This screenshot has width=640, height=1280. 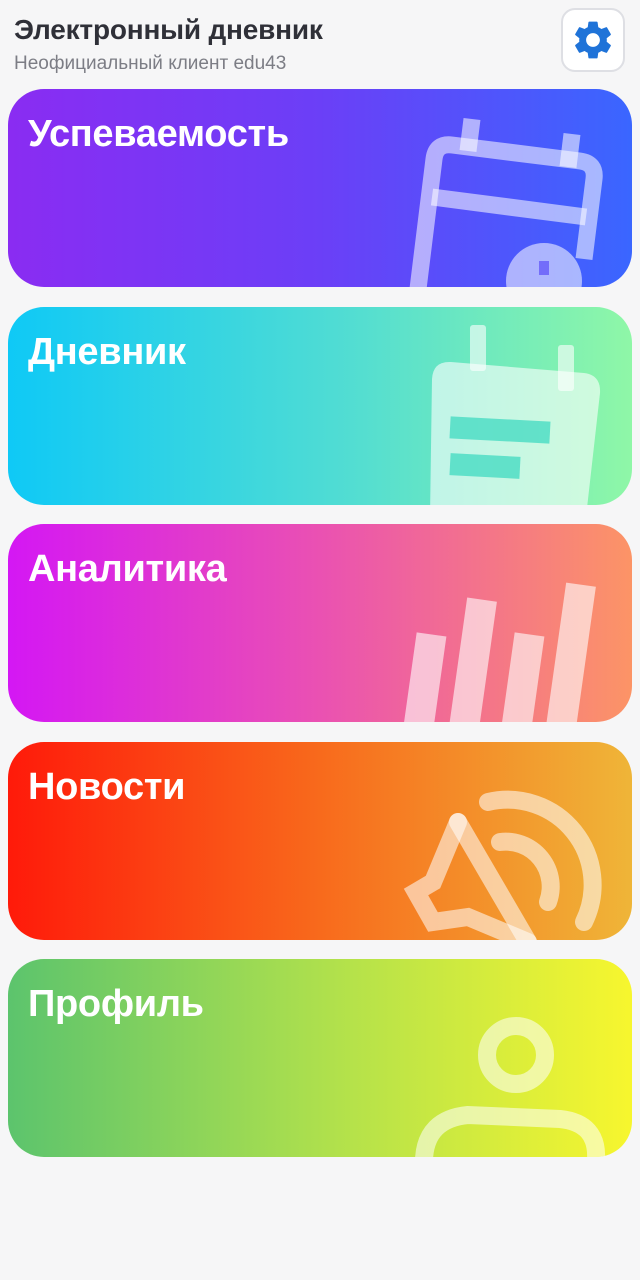 What do you see at coordinates (510, 406) in the screenshot?
I see `notepad-icon` at bounding box center [510, 406].